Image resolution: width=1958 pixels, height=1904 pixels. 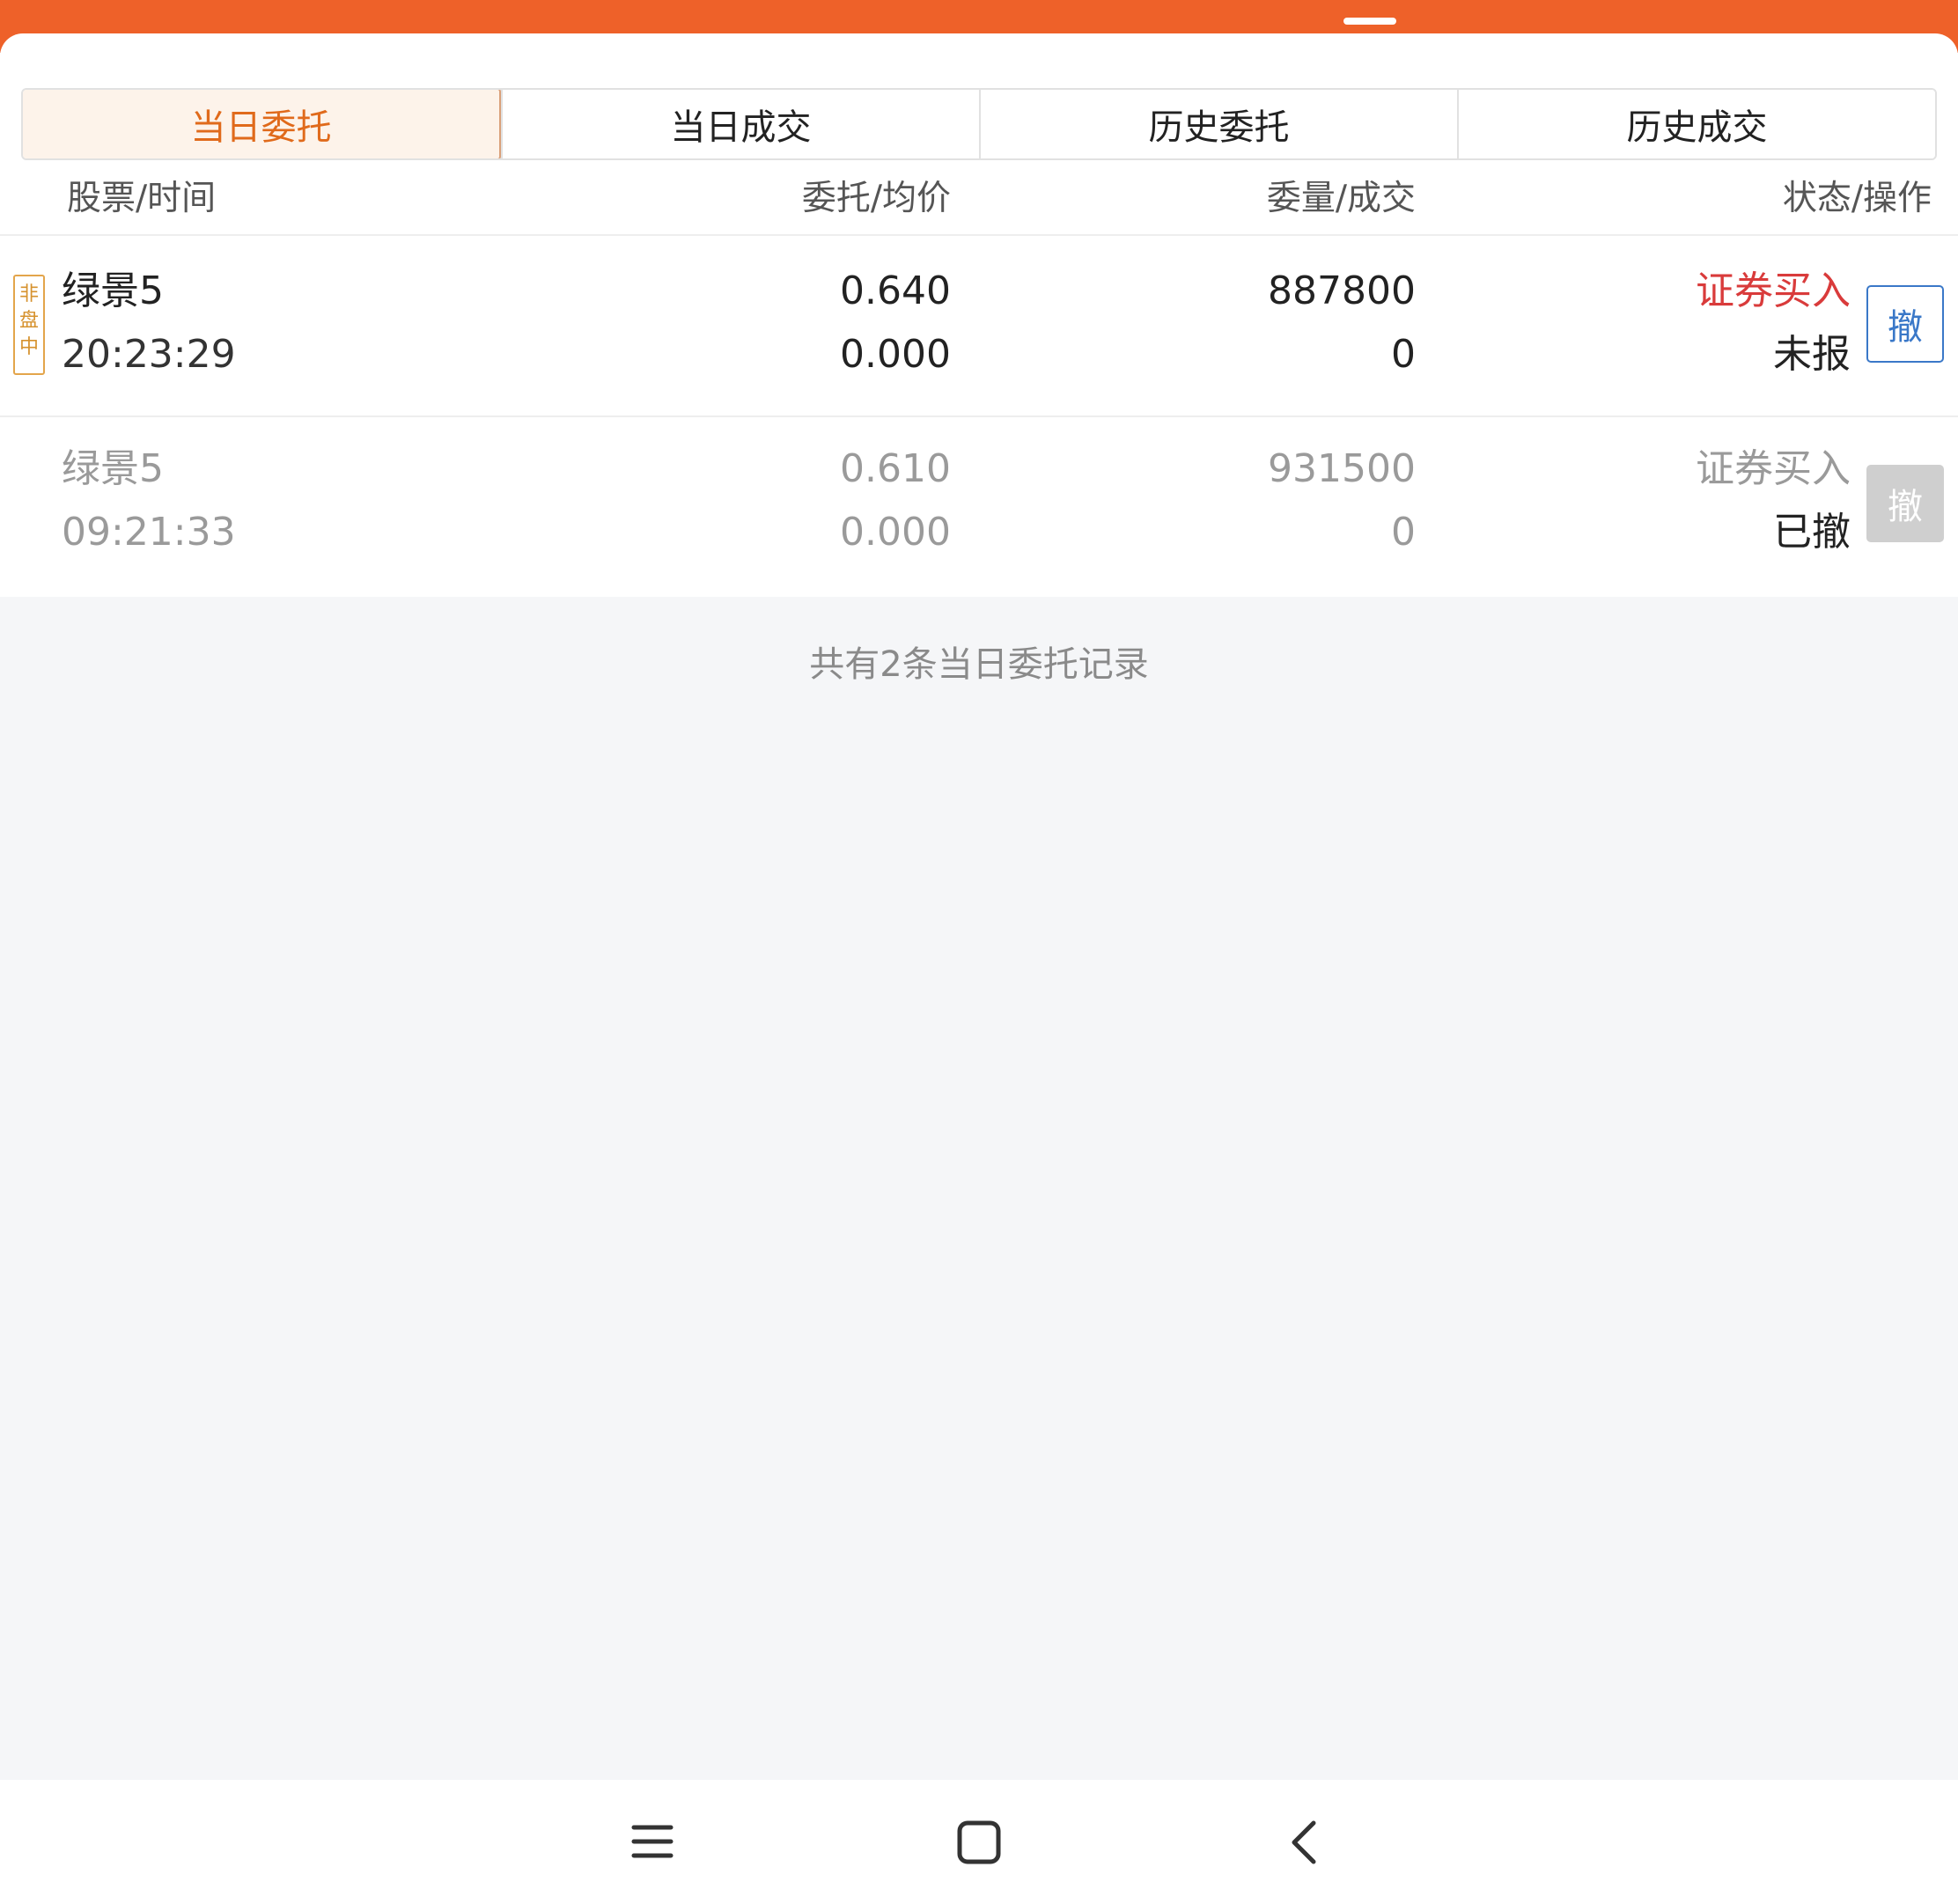 What do you see at coordinates (142, 198) in the screenshot?
I see `col-stock-time: 股票/时间` at bounding box center [142, 198].